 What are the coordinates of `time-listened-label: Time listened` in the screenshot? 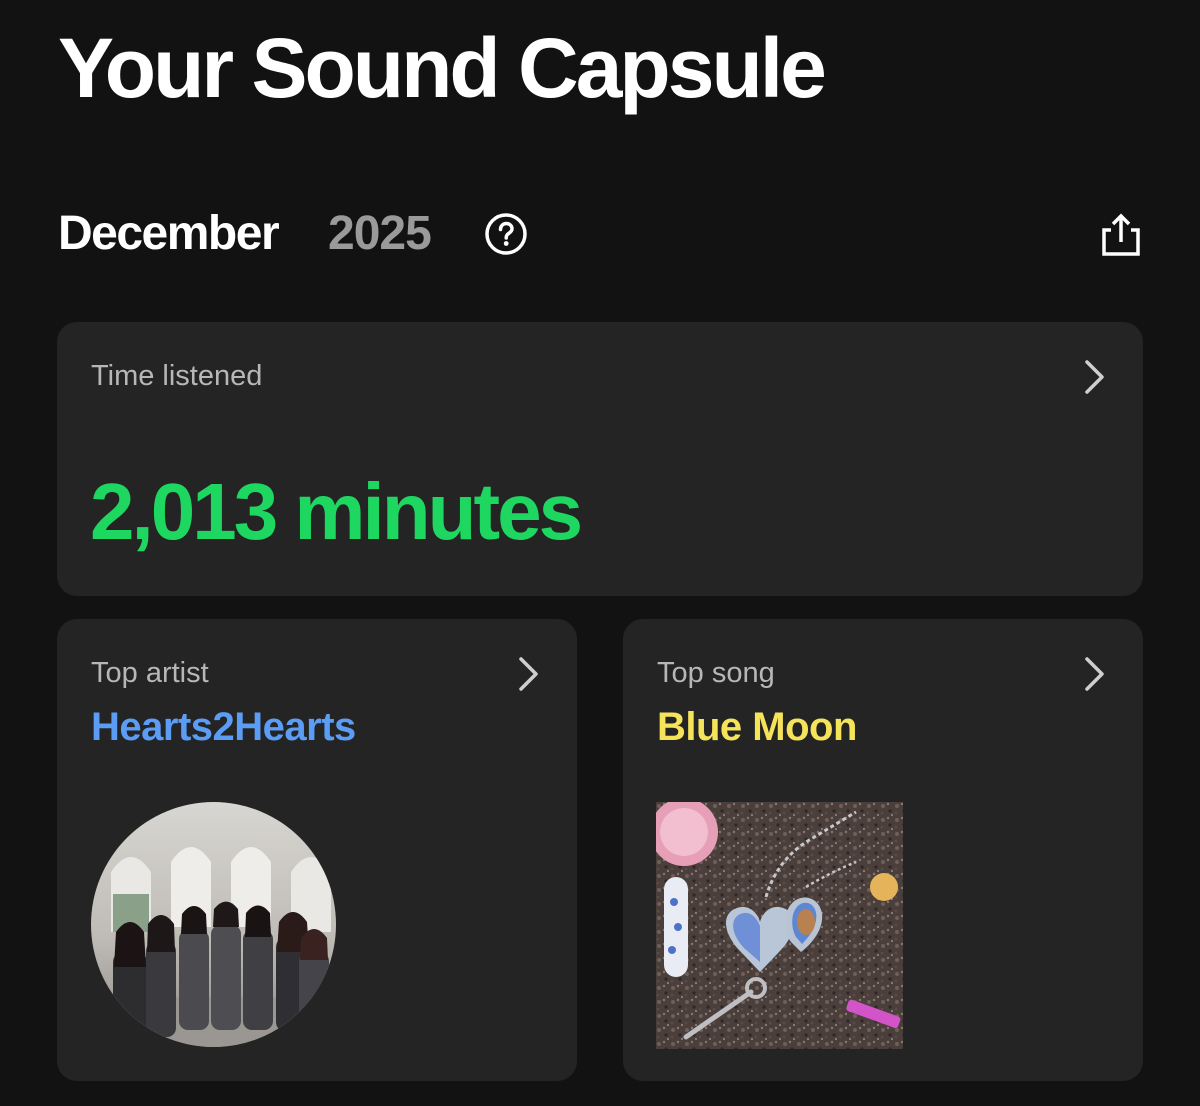 It's located at (177, 376).